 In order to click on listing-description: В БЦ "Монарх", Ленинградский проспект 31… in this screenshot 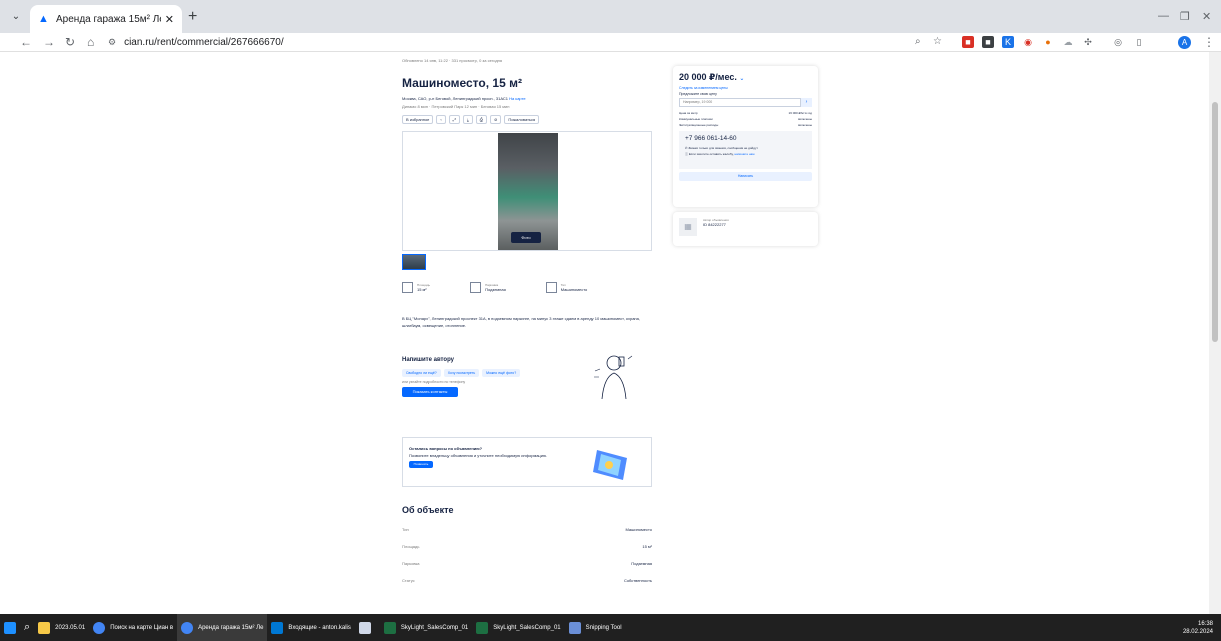, I will do `click(521, 322)`.